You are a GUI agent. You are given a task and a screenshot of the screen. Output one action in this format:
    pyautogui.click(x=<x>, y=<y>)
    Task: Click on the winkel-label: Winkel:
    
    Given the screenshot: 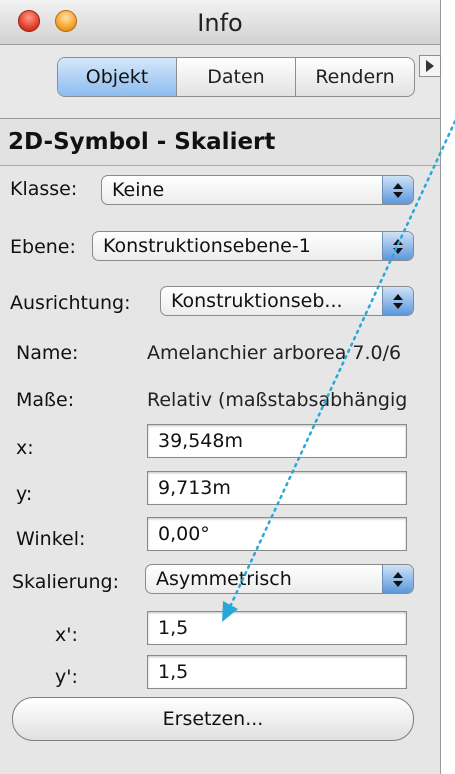 What is the action you would take?
    pyautogui.click(x=51, y=539)
    